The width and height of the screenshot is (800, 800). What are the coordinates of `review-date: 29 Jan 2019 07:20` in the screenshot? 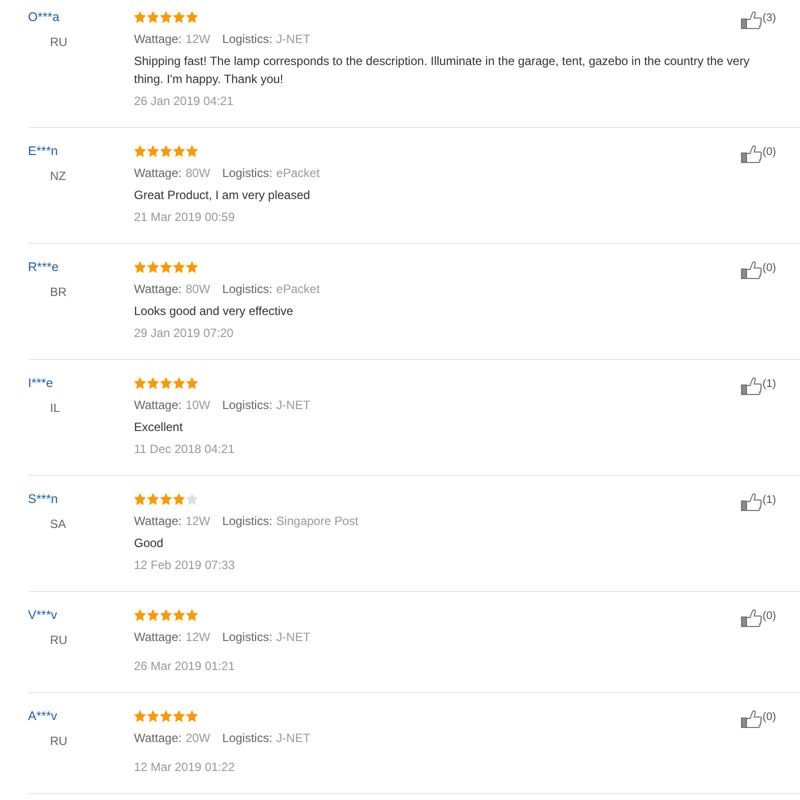 It's located at (184, 333).